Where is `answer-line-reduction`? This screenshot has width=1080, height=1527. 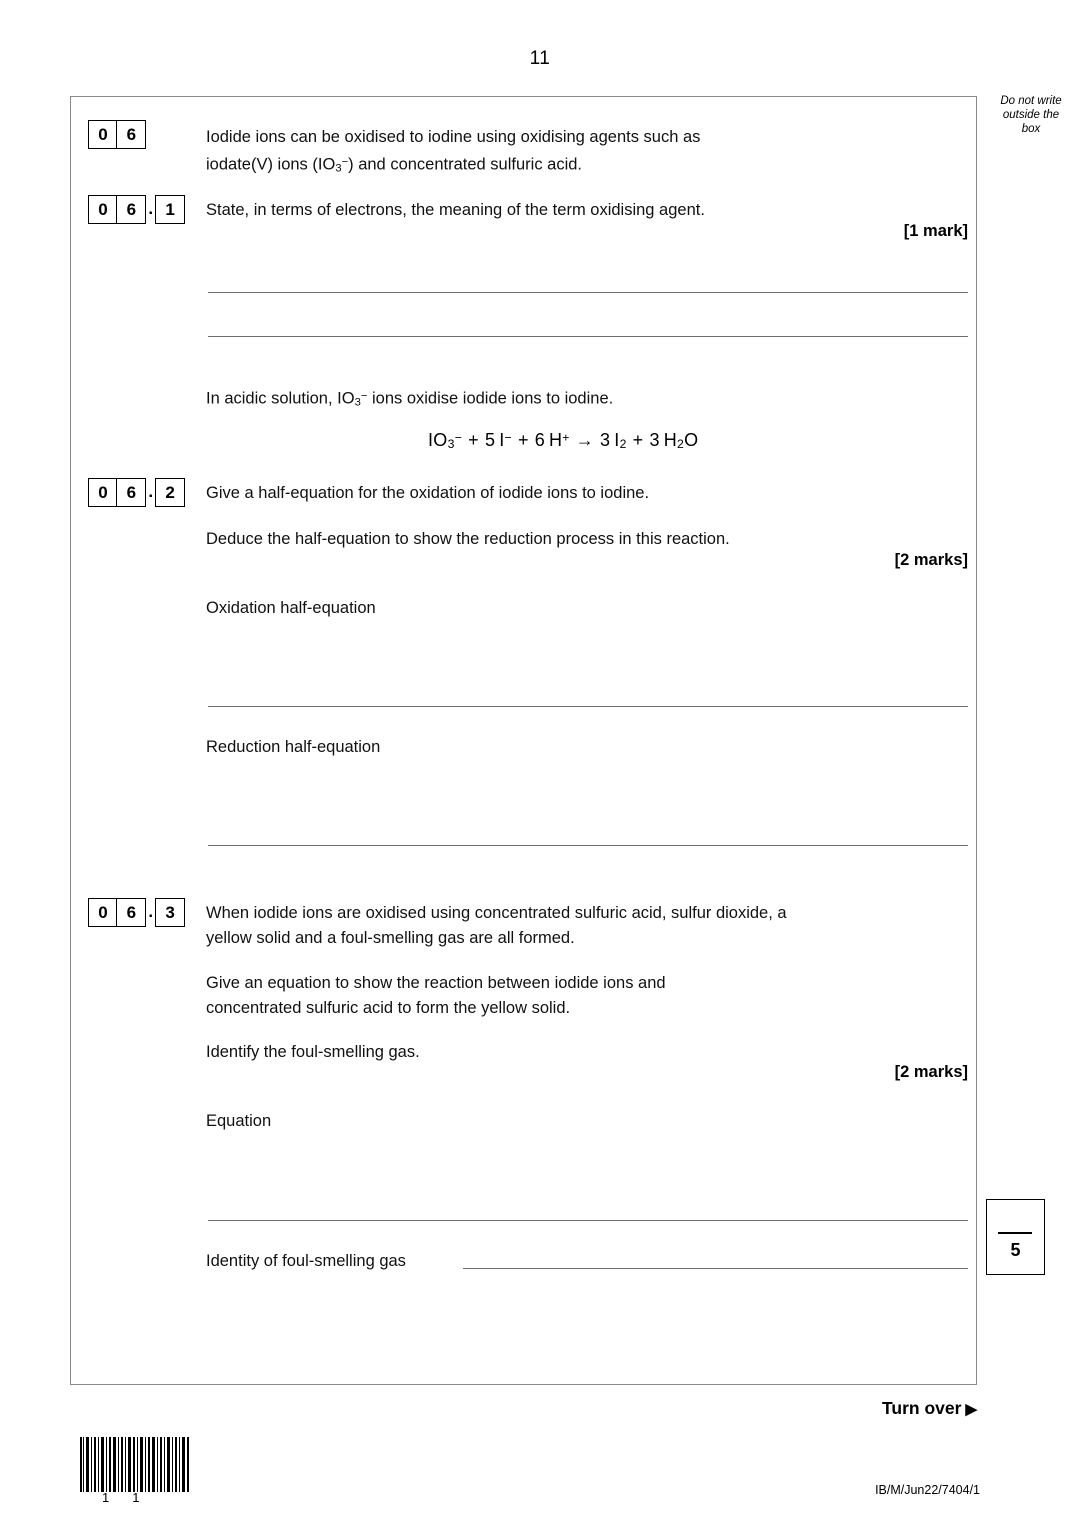
answer-line-reduction is located at coordinates (588, 845).